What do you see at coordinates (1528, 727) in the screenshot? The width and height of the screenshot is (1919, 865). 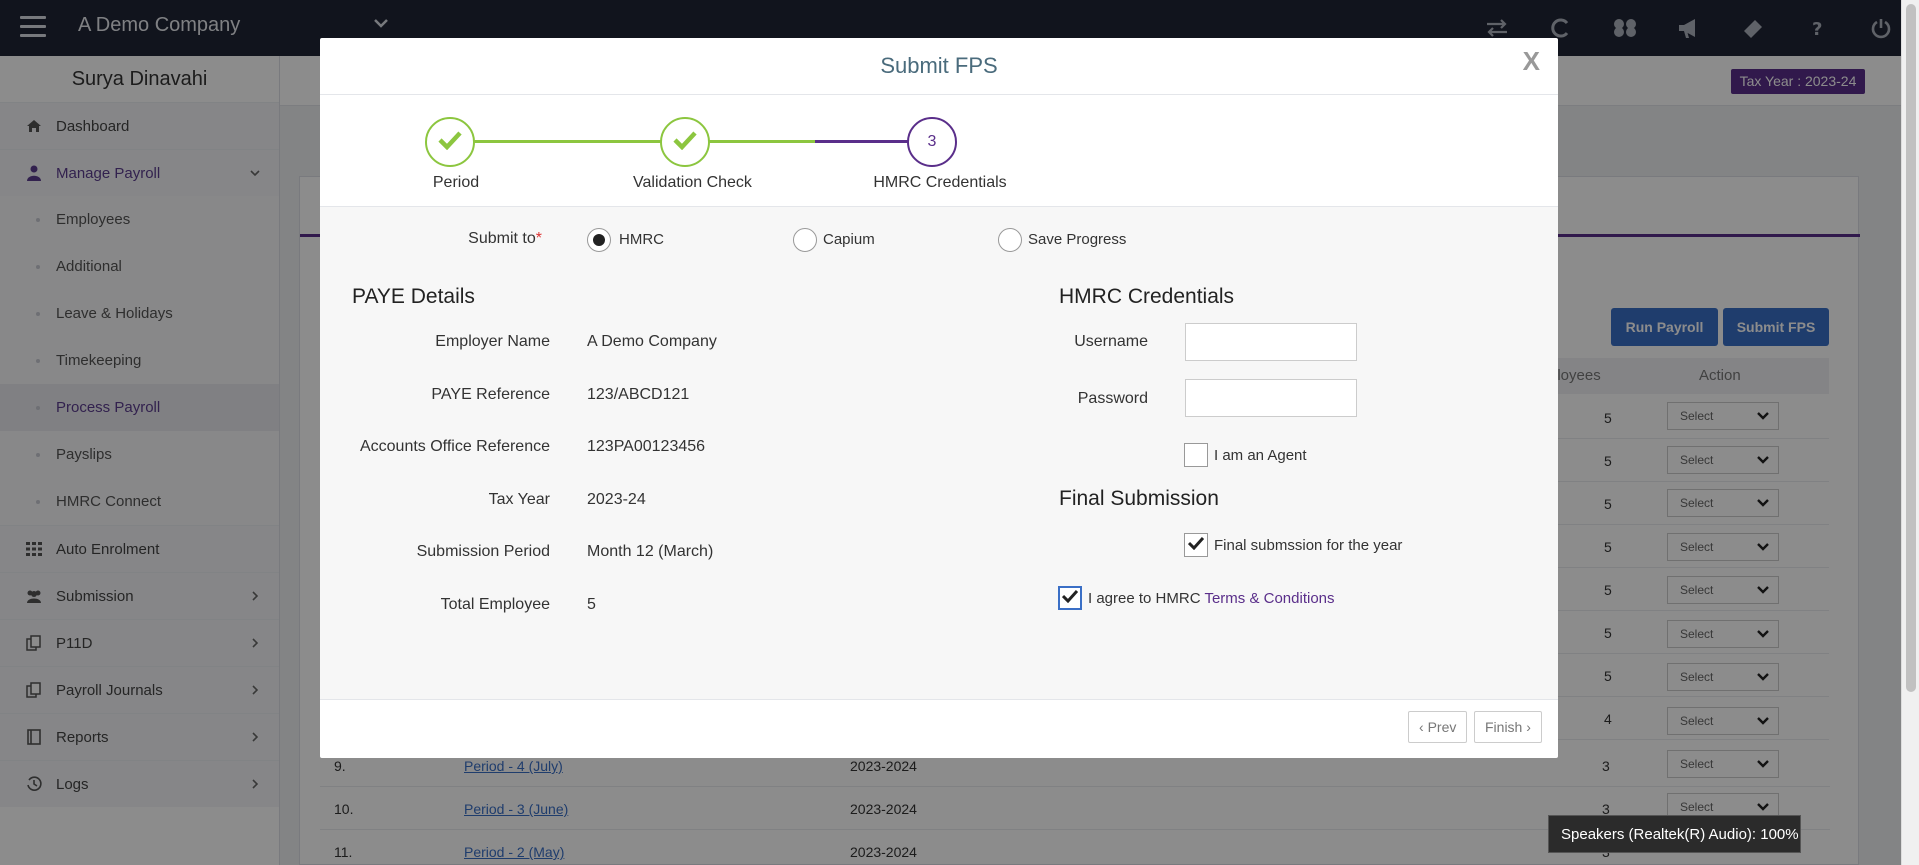 I see `chevron-right-icon: ›` at bounding box center [1528, 727].